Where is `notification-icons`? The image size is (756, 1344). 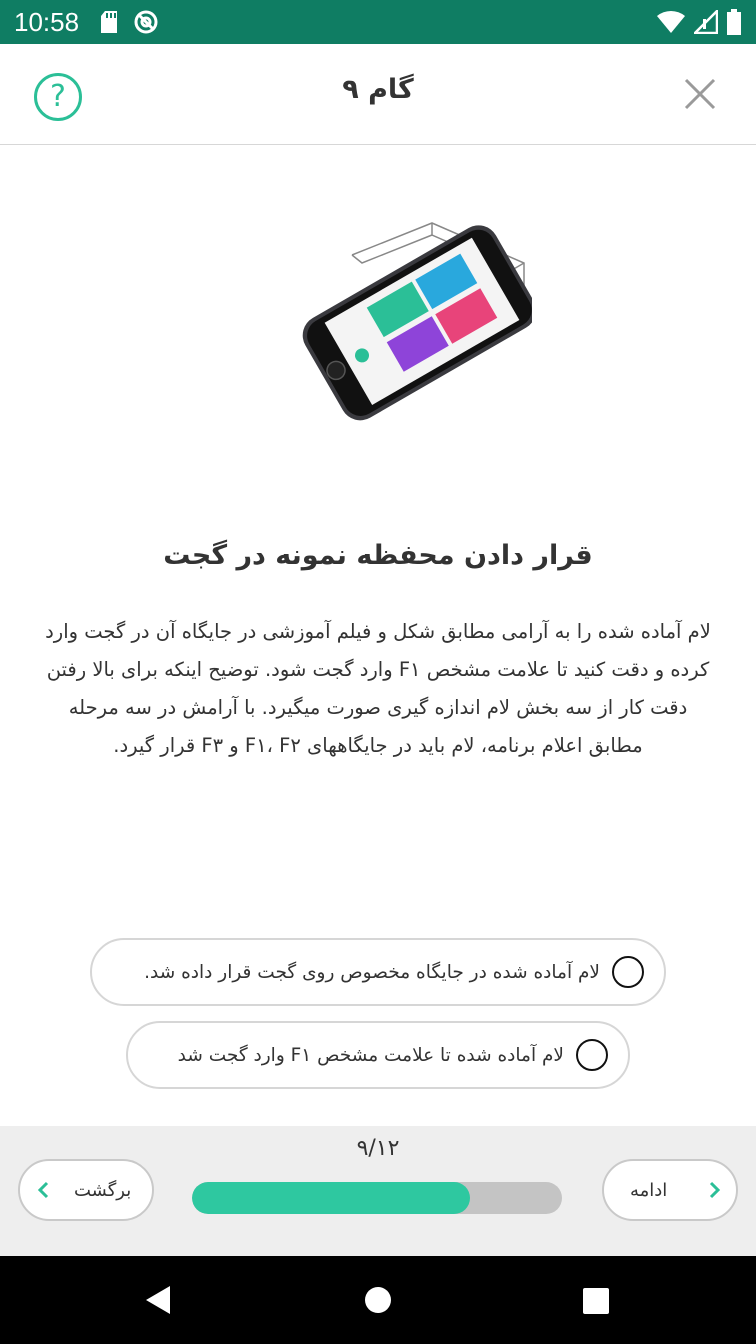
notification-icons is located at coordinates (129, 22).